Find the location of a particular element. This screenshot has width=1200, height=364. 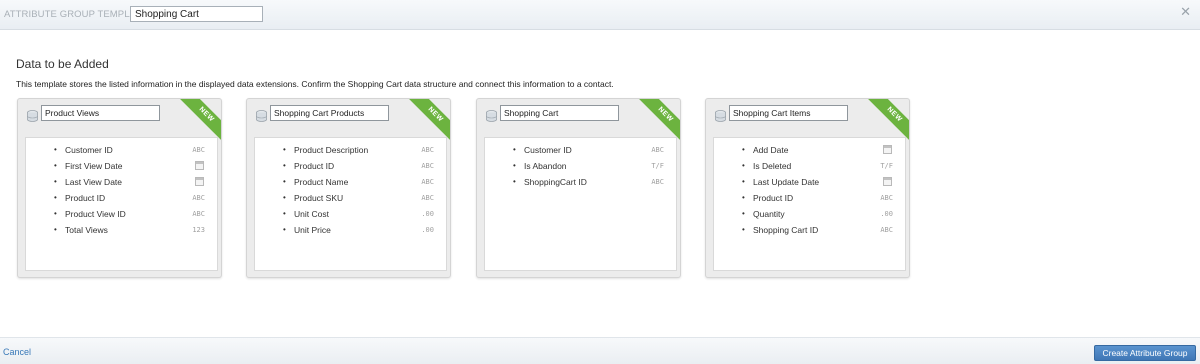

field-row: • First View Date is located at coordinates (121, 166).